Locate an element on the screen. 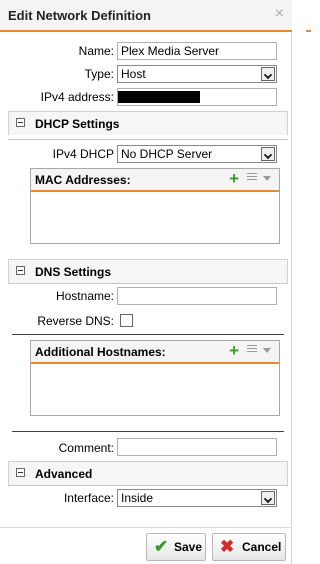  mac-addresses-header: MAC Addresses: + is located at coordinates (155, 180).